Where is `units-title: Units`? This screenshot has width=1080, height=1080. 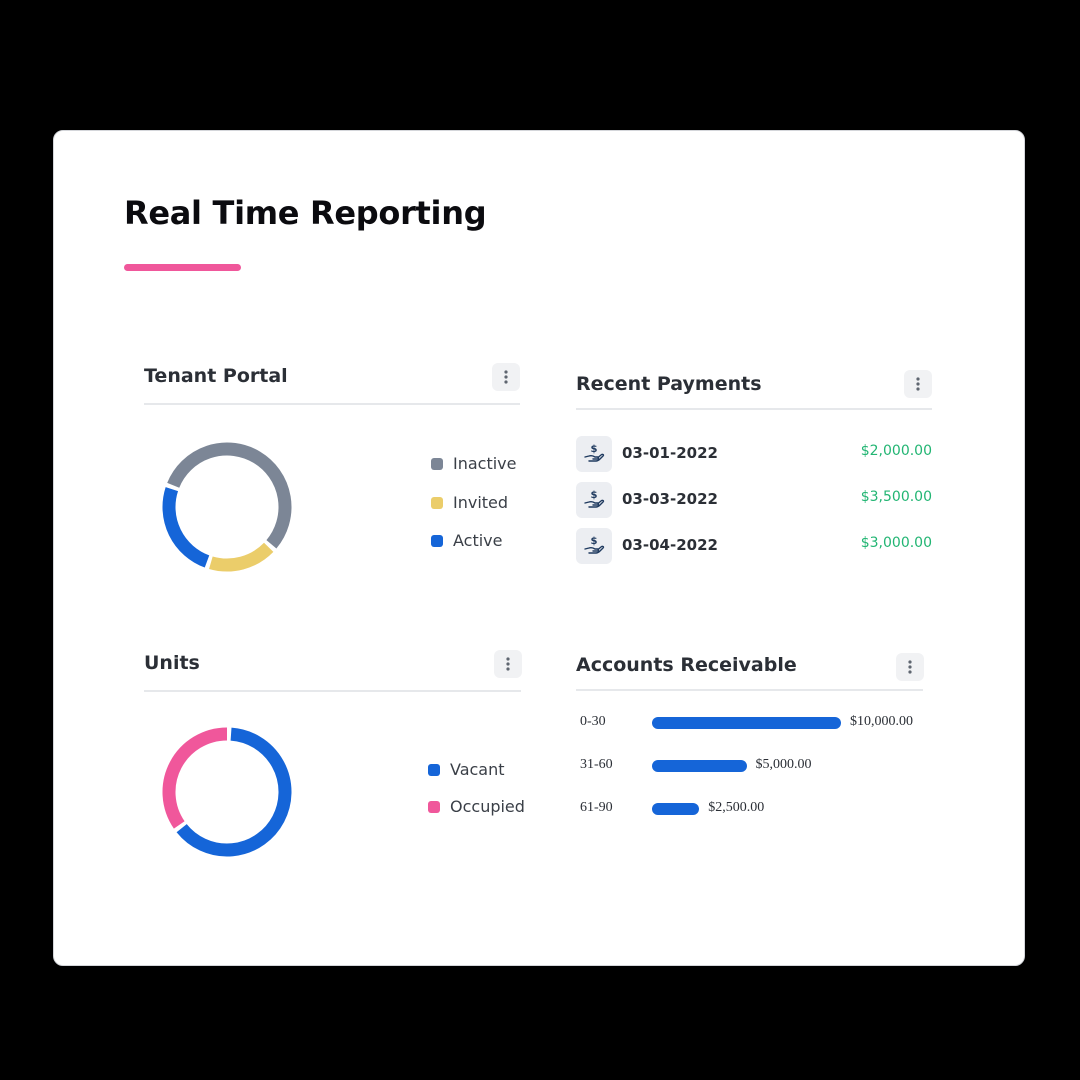
units-title: Units is located at coordinates (172, 663).